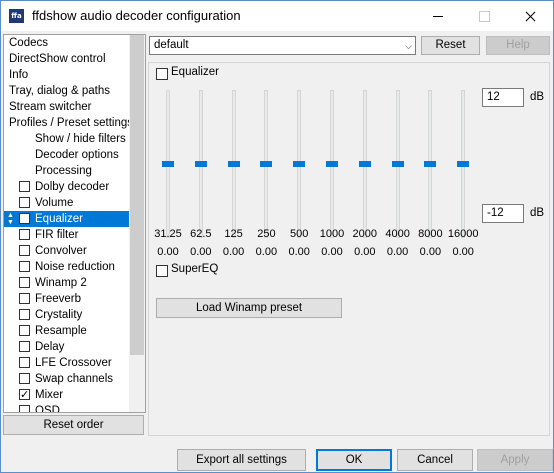  Describe the element at coordinates (66, 219) in the screenshot. I see `tree-item: ▲ ▼ Equalizer` at that location.